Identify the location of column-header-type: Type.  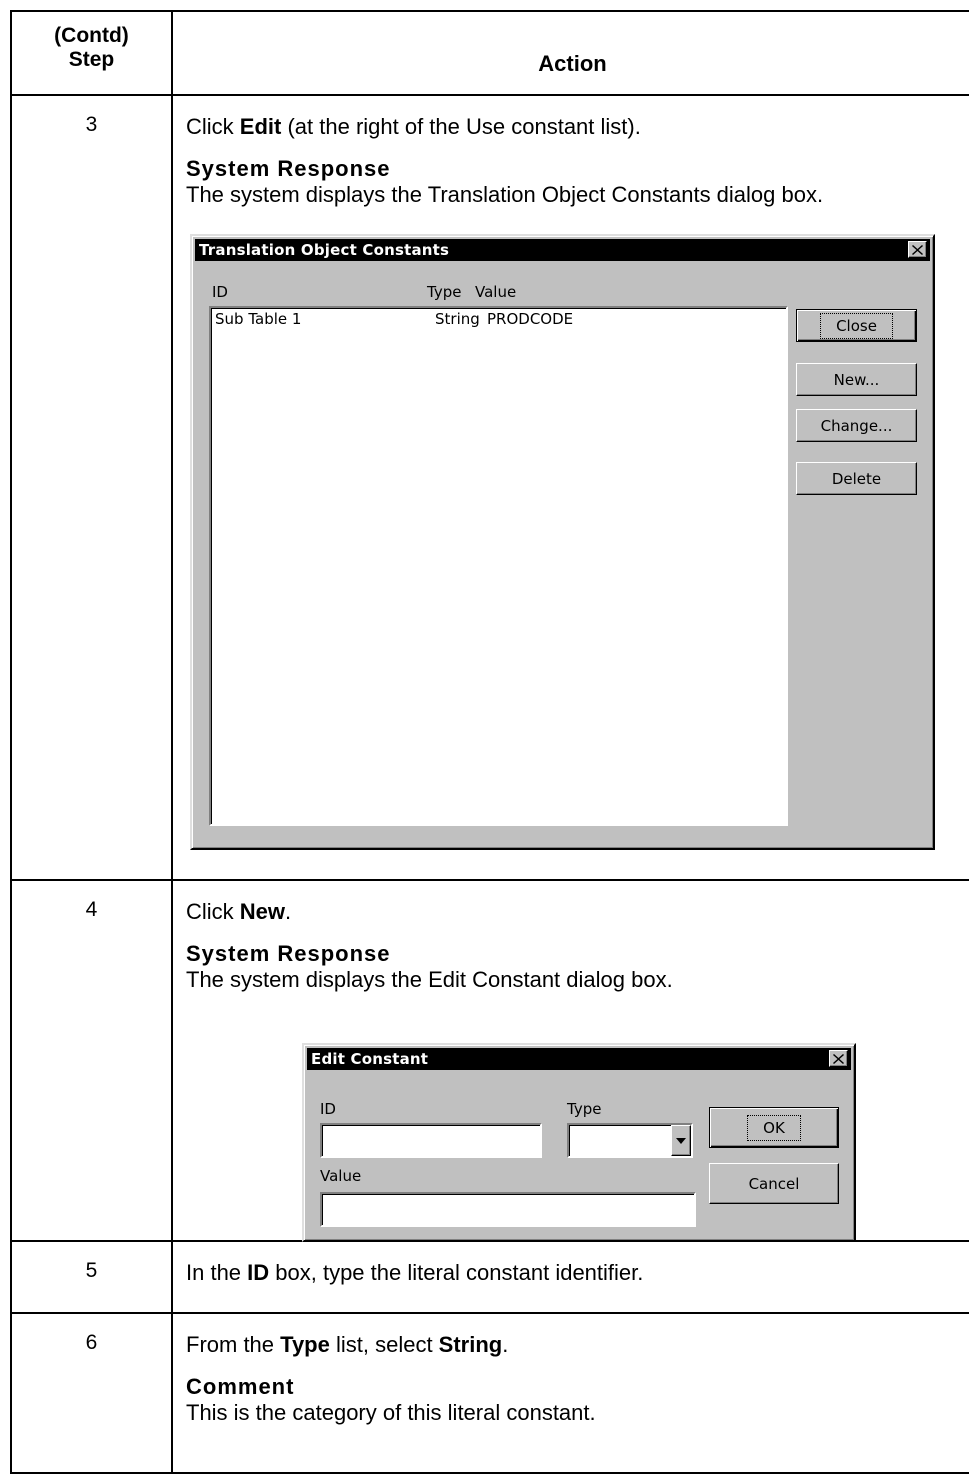
(444, 292).